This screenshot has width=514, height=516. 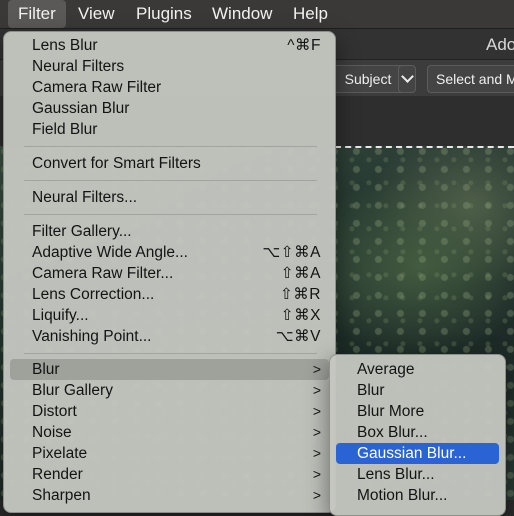 What do you see at coordinates (500, 44) in the screenshot?
I see `app-title: Ado` at bounding box center [500, 44].